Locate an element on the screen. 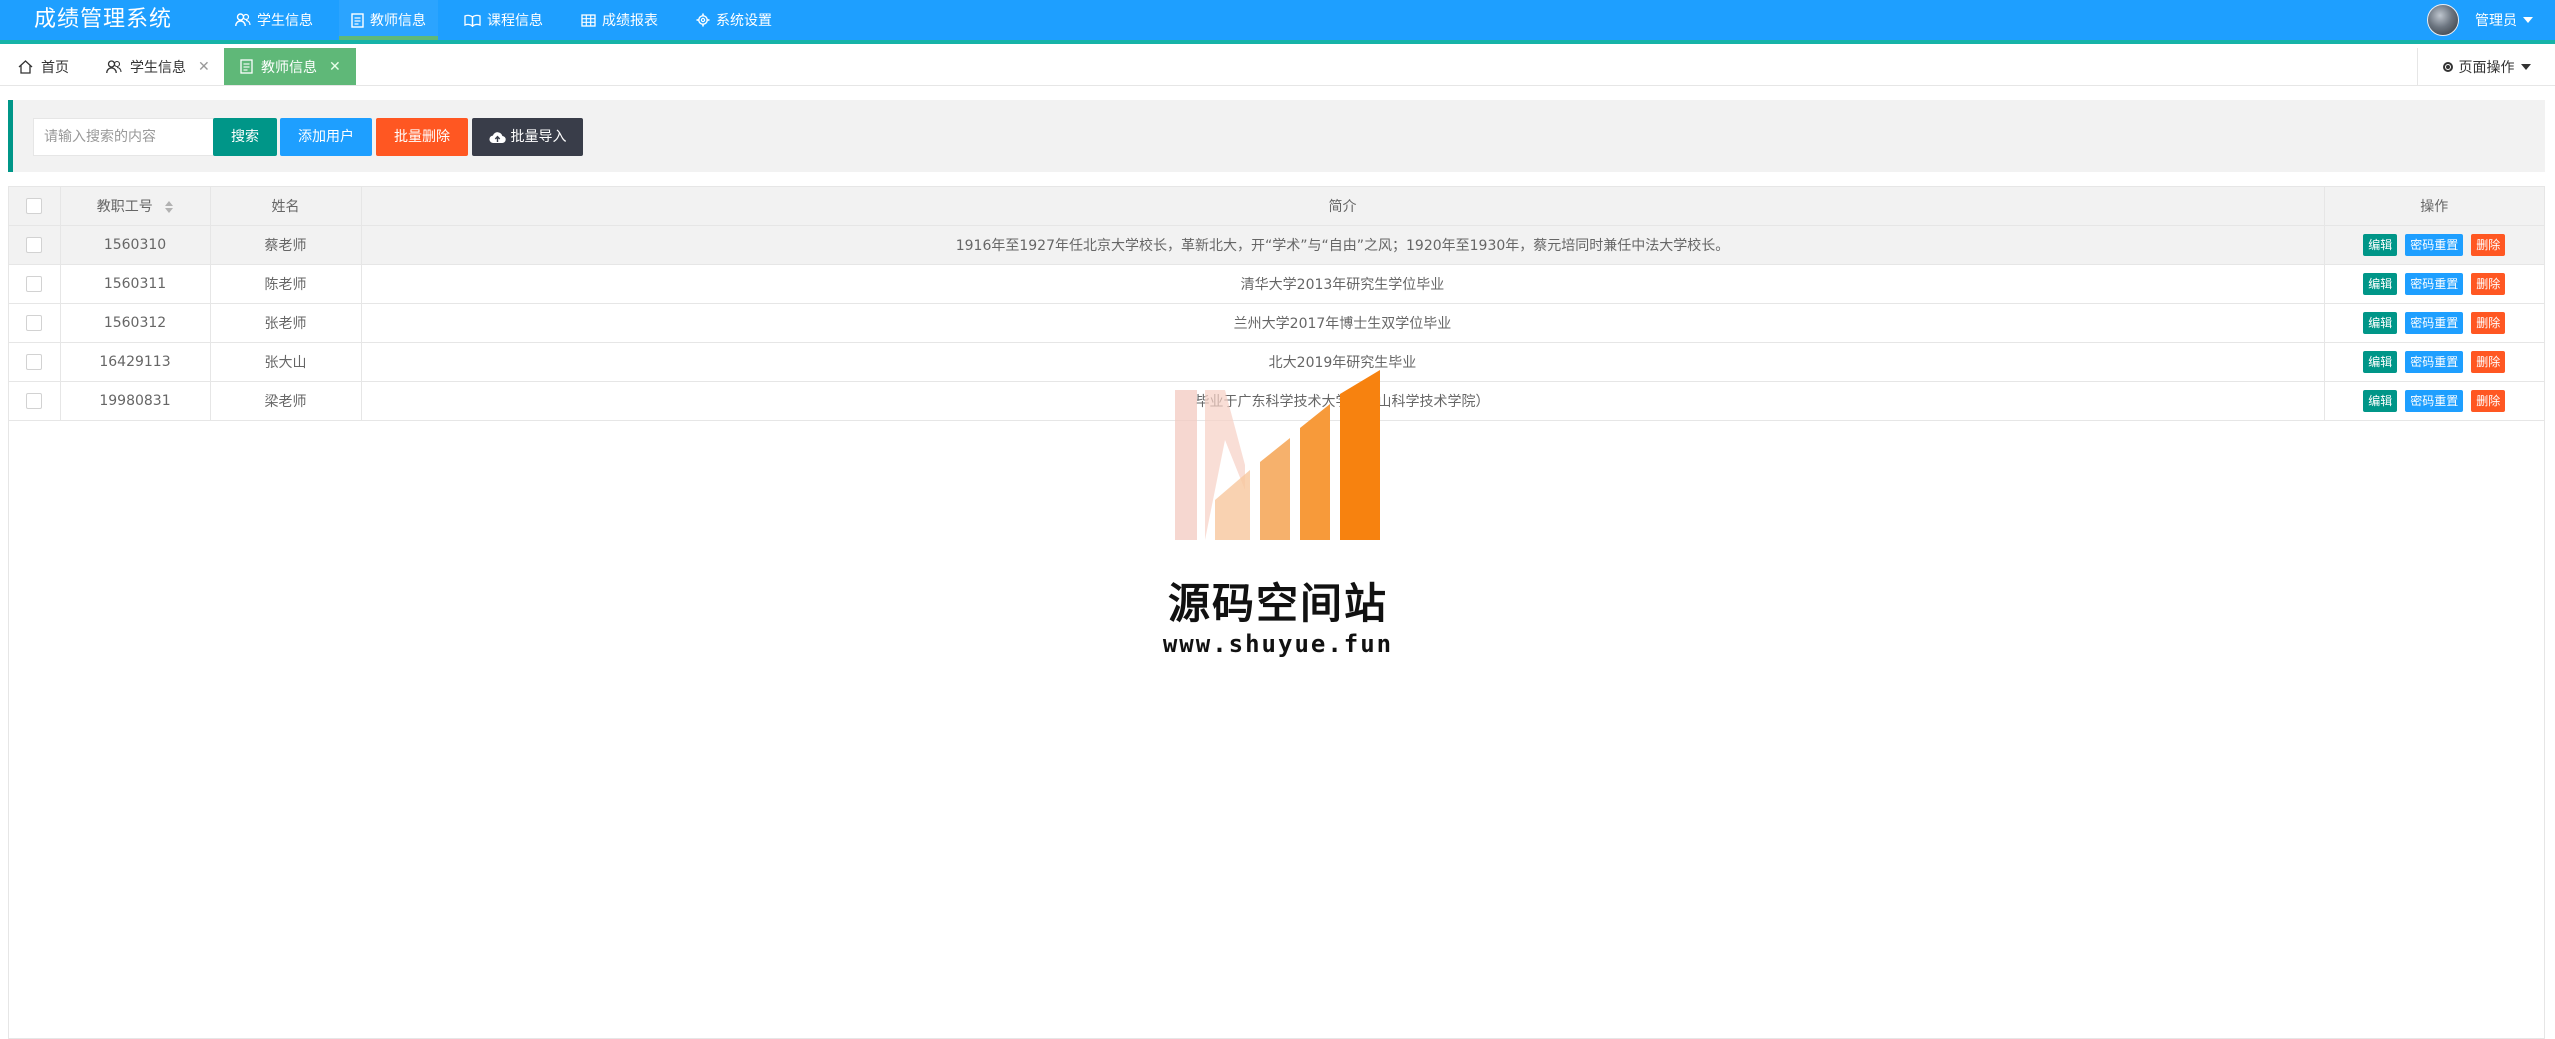 The height and width of the screenshot is (1039, 2555). top-header: 成绩管理系统 学生信息 教师信息 课程信息 成绩报表 系统设置 管理员 is located at coordinates (1277, 22).